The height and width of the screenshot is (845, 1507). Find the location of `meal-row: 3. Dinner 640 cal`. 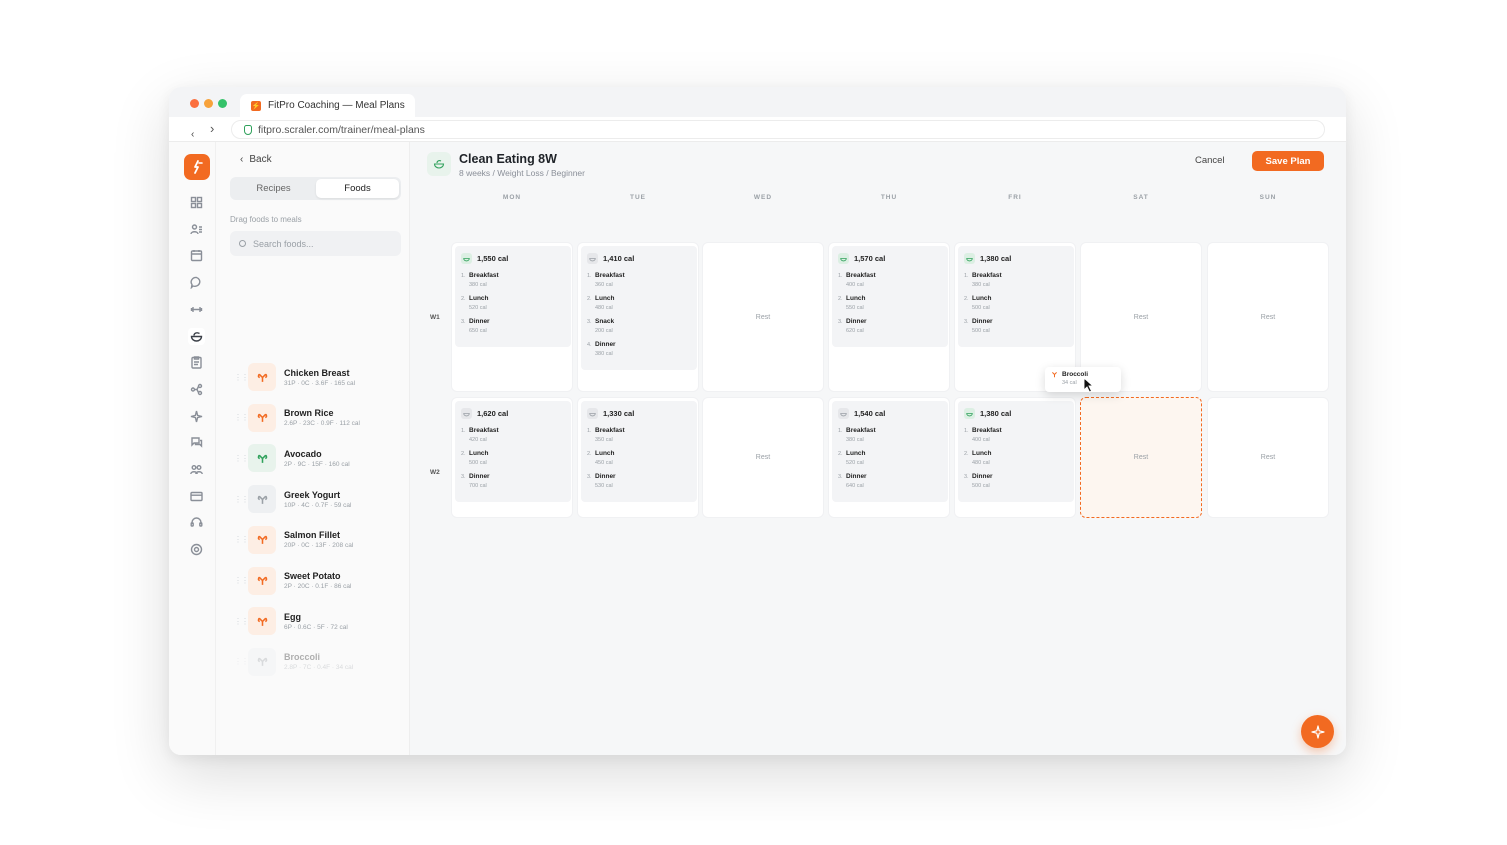

meal-row: 3. Dinner 640 cal is located at coordinates (890, 481).